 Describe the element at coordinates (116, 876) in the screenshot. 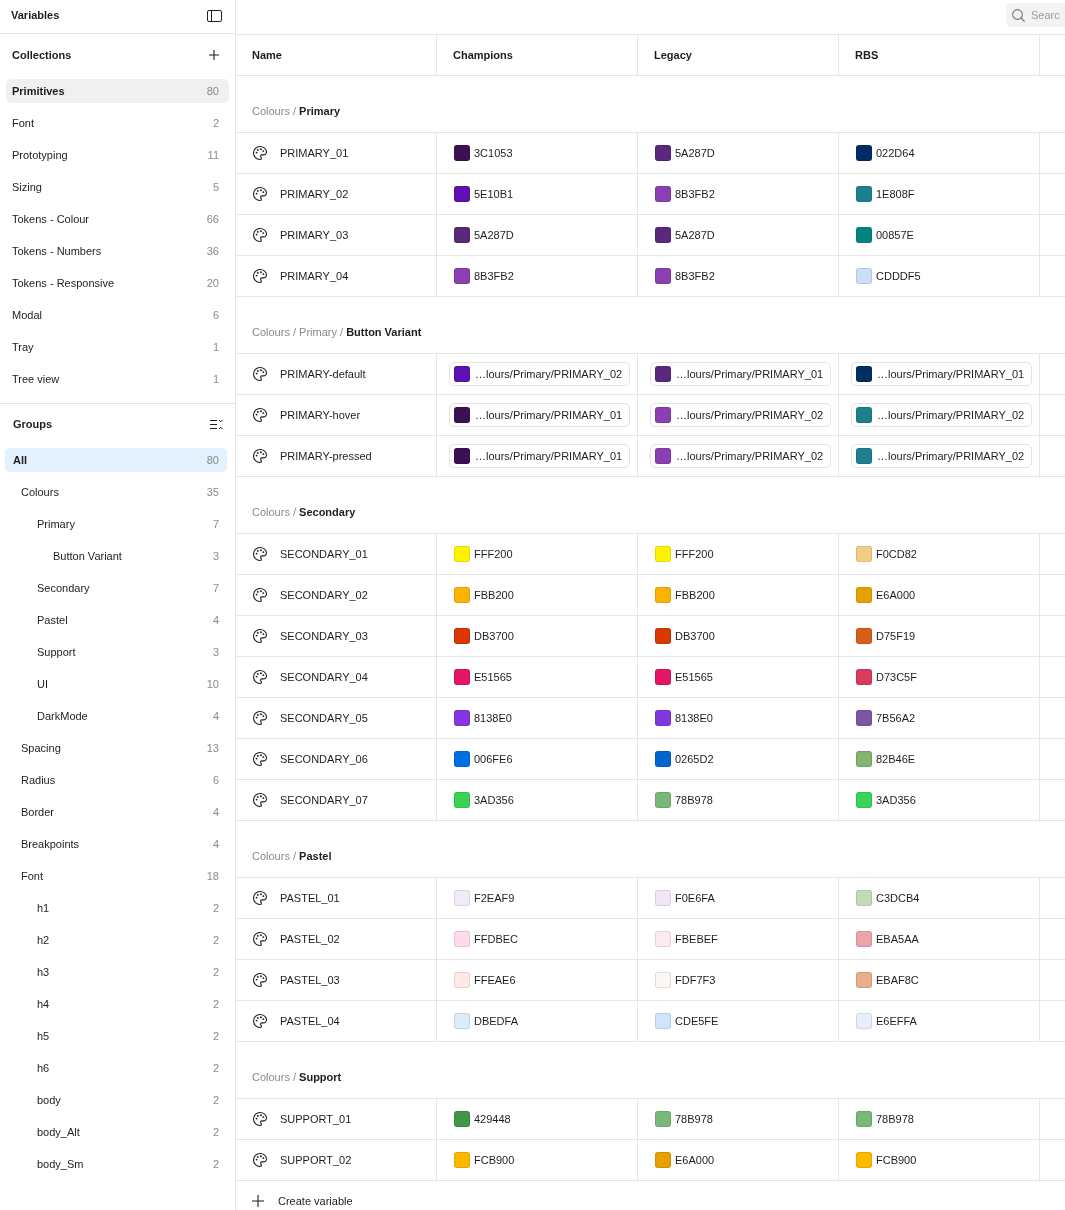

I see `group-item: Font 18` at that location.